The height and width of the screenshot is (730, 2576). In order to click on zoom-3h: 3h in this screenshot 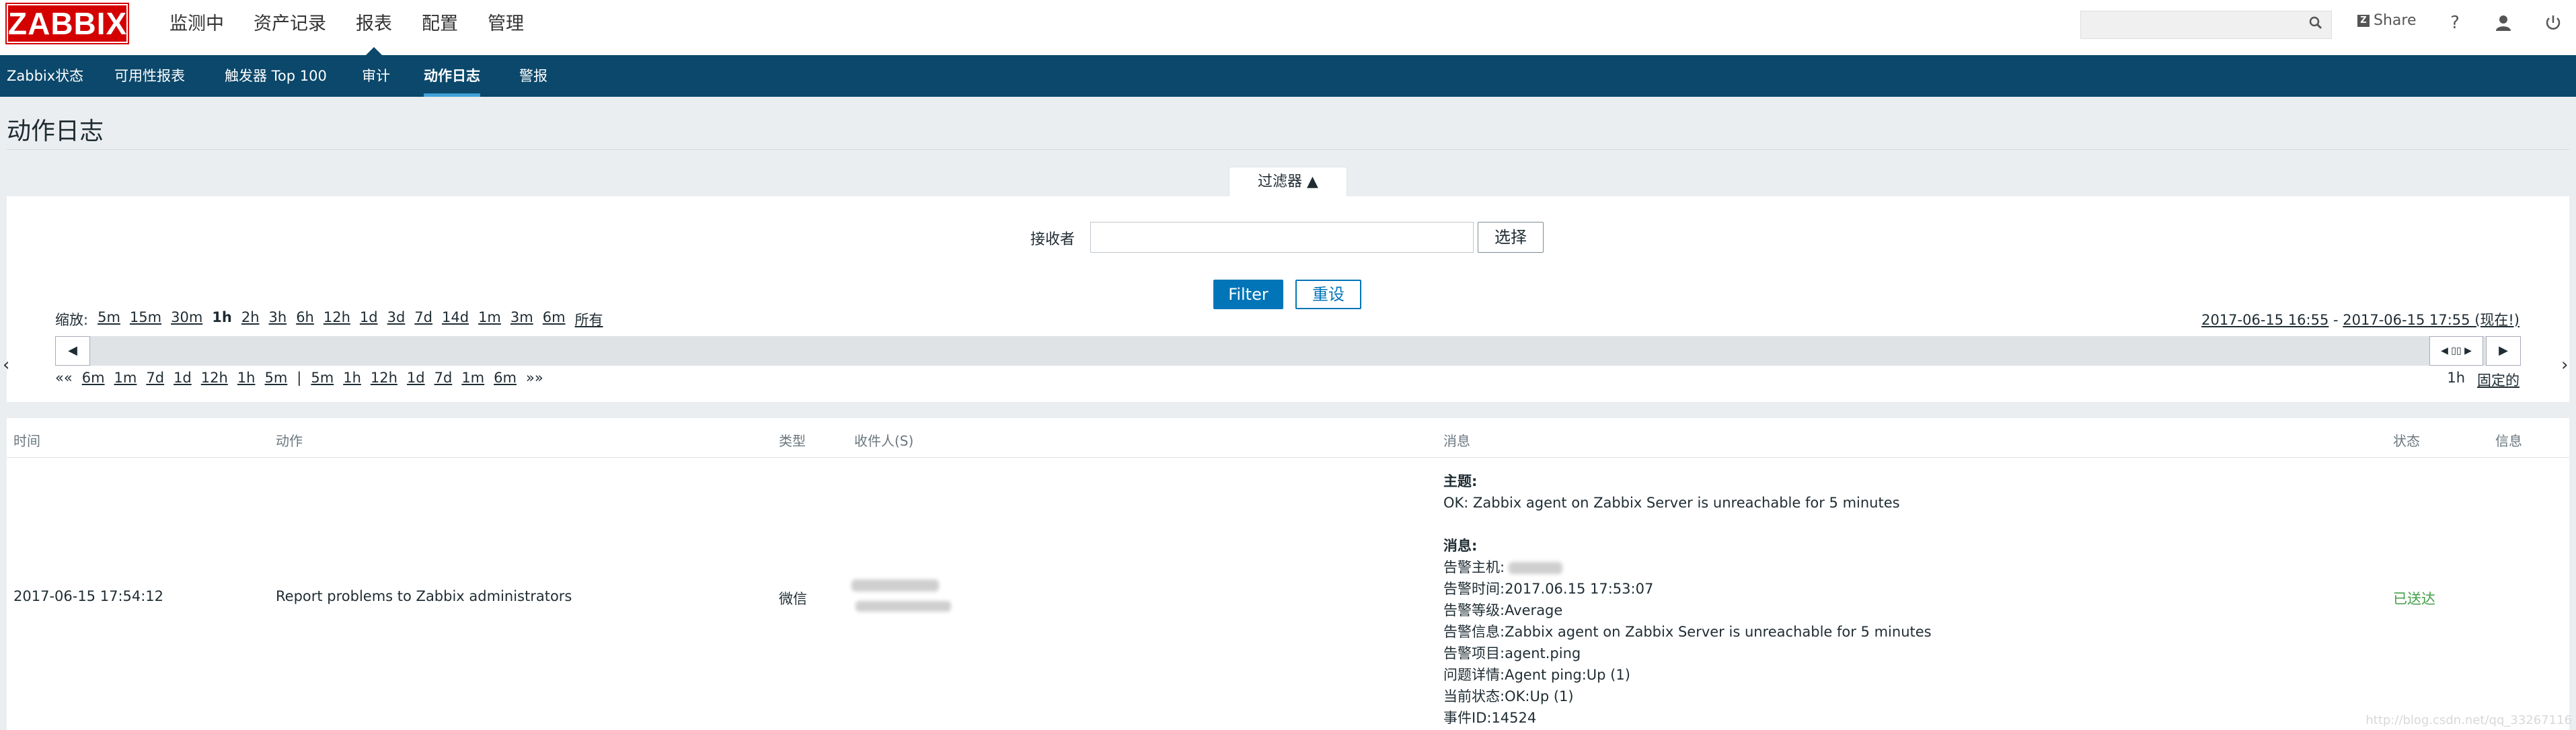, I will do `click(278, 319)`.